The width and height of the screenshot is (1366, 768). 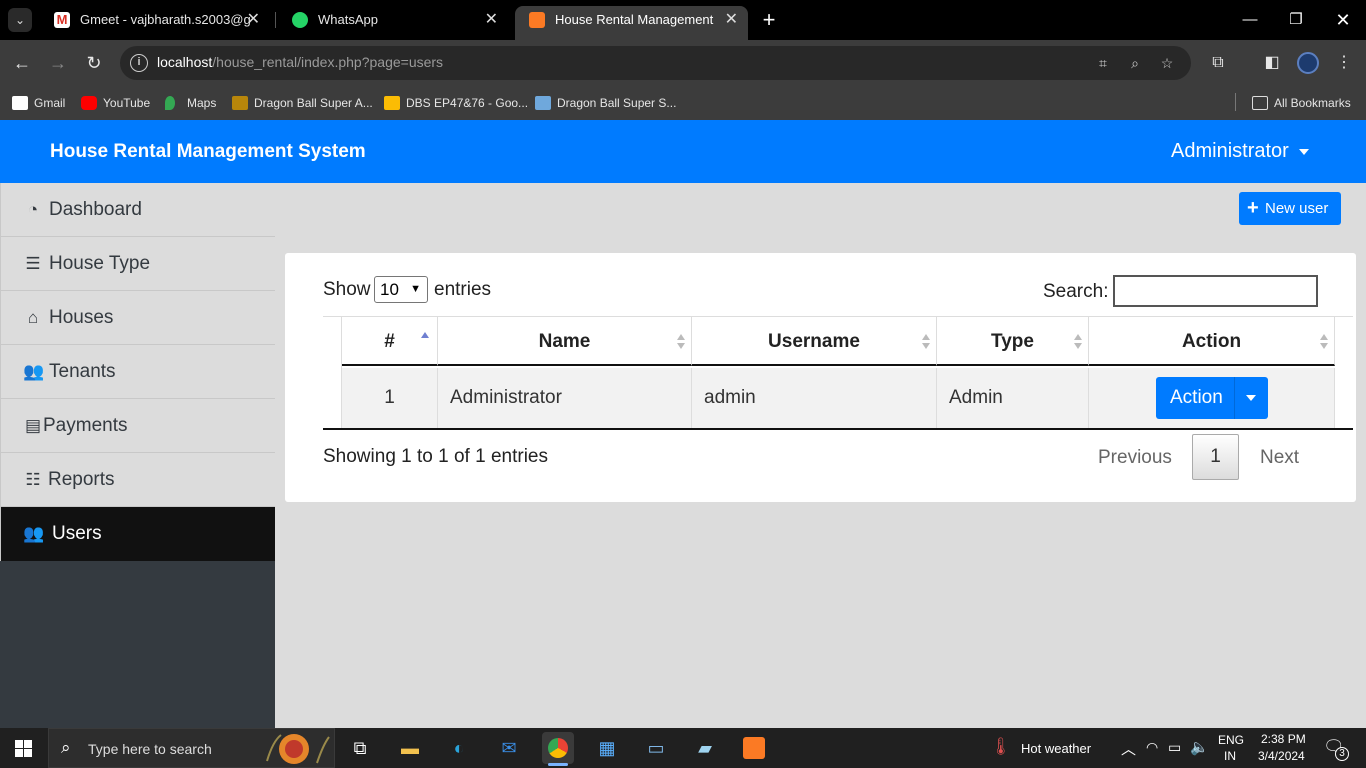 What do you see at coordinates (22, 63) in the screenshot?
I see `back-icon: ←` at bounding box center [22, 63].